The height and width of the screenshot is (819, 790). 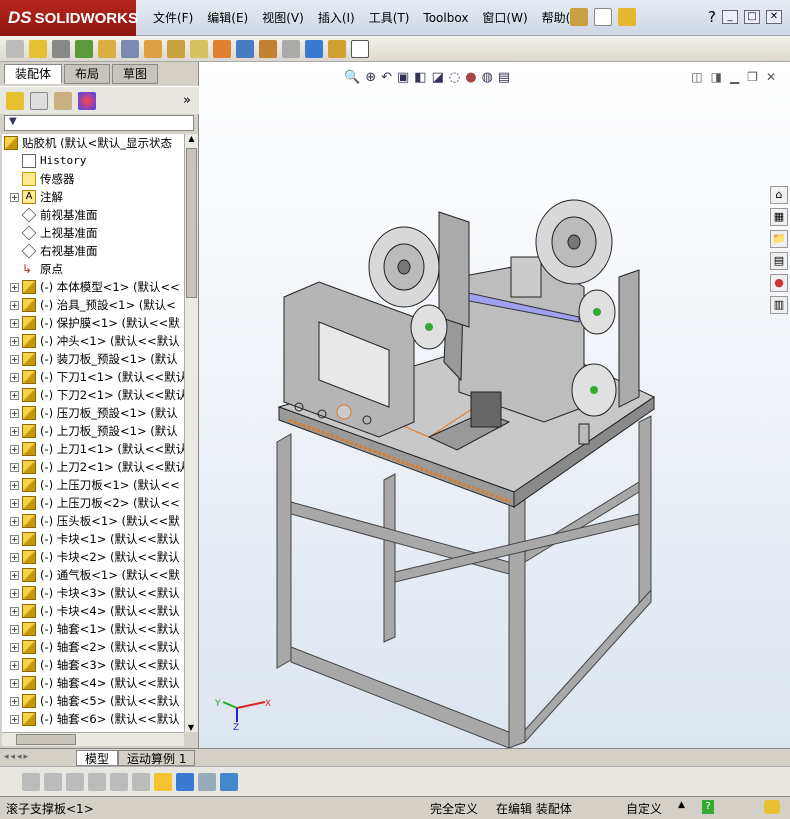 I want to click on insert-component-icon, so click(x=38, y=48).